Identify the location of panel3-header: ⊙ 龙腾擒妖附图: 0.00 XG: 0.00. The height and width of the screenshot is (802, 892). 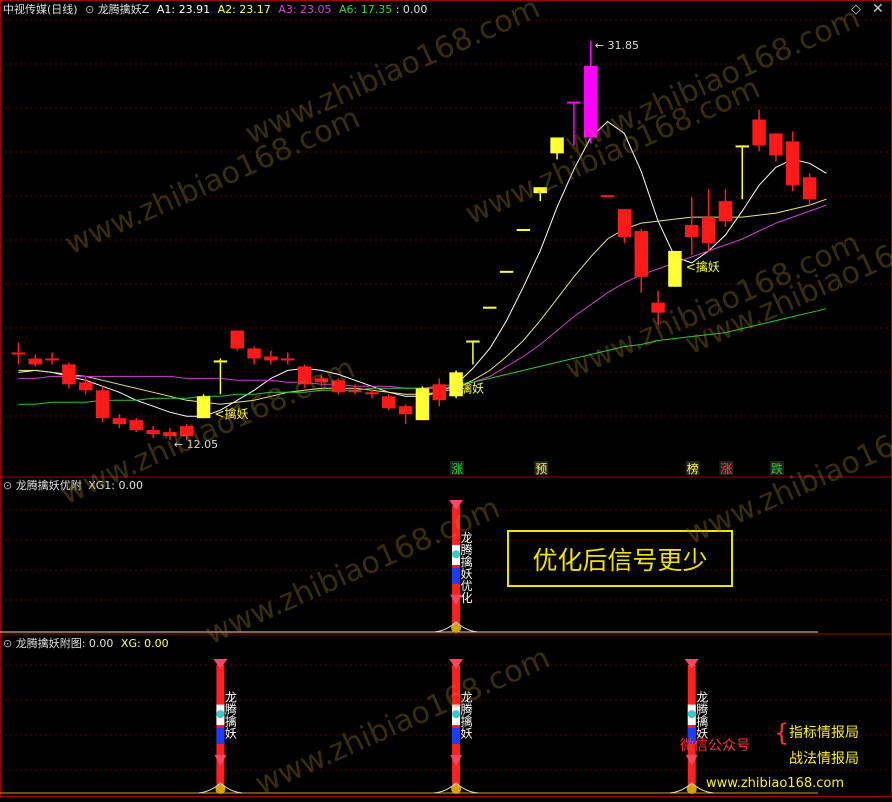
(86, 644).